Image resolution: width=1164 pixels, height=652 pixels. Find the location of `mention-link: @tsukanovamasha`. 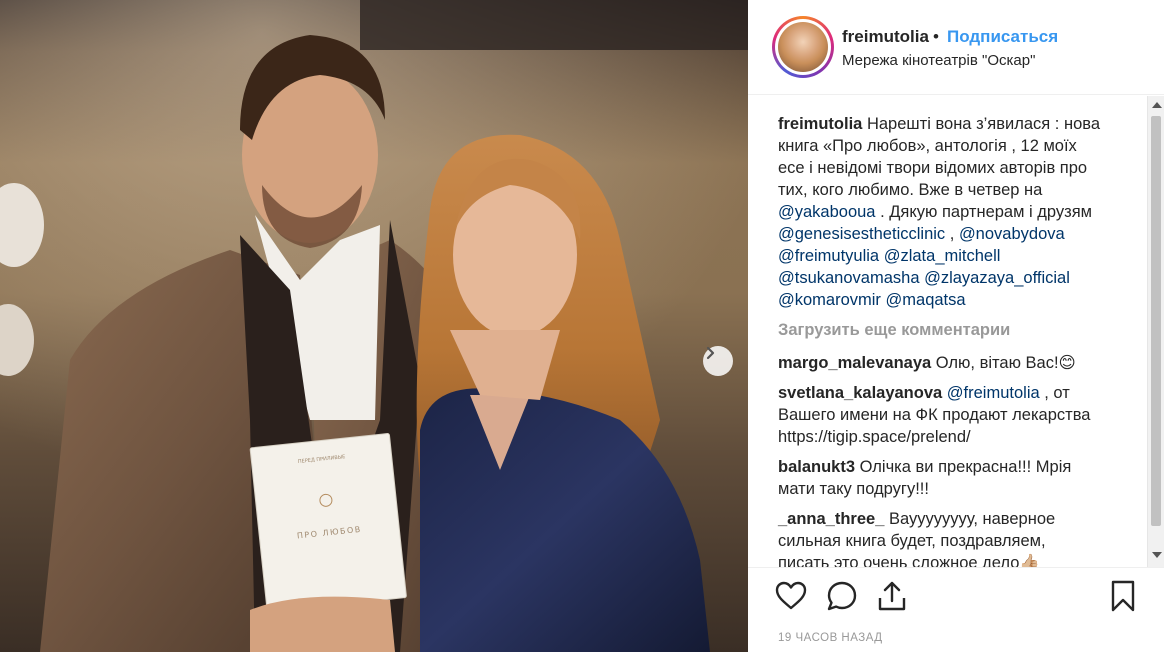

mention-link: @tsukanovamasha is located at coordinates (849, 278).